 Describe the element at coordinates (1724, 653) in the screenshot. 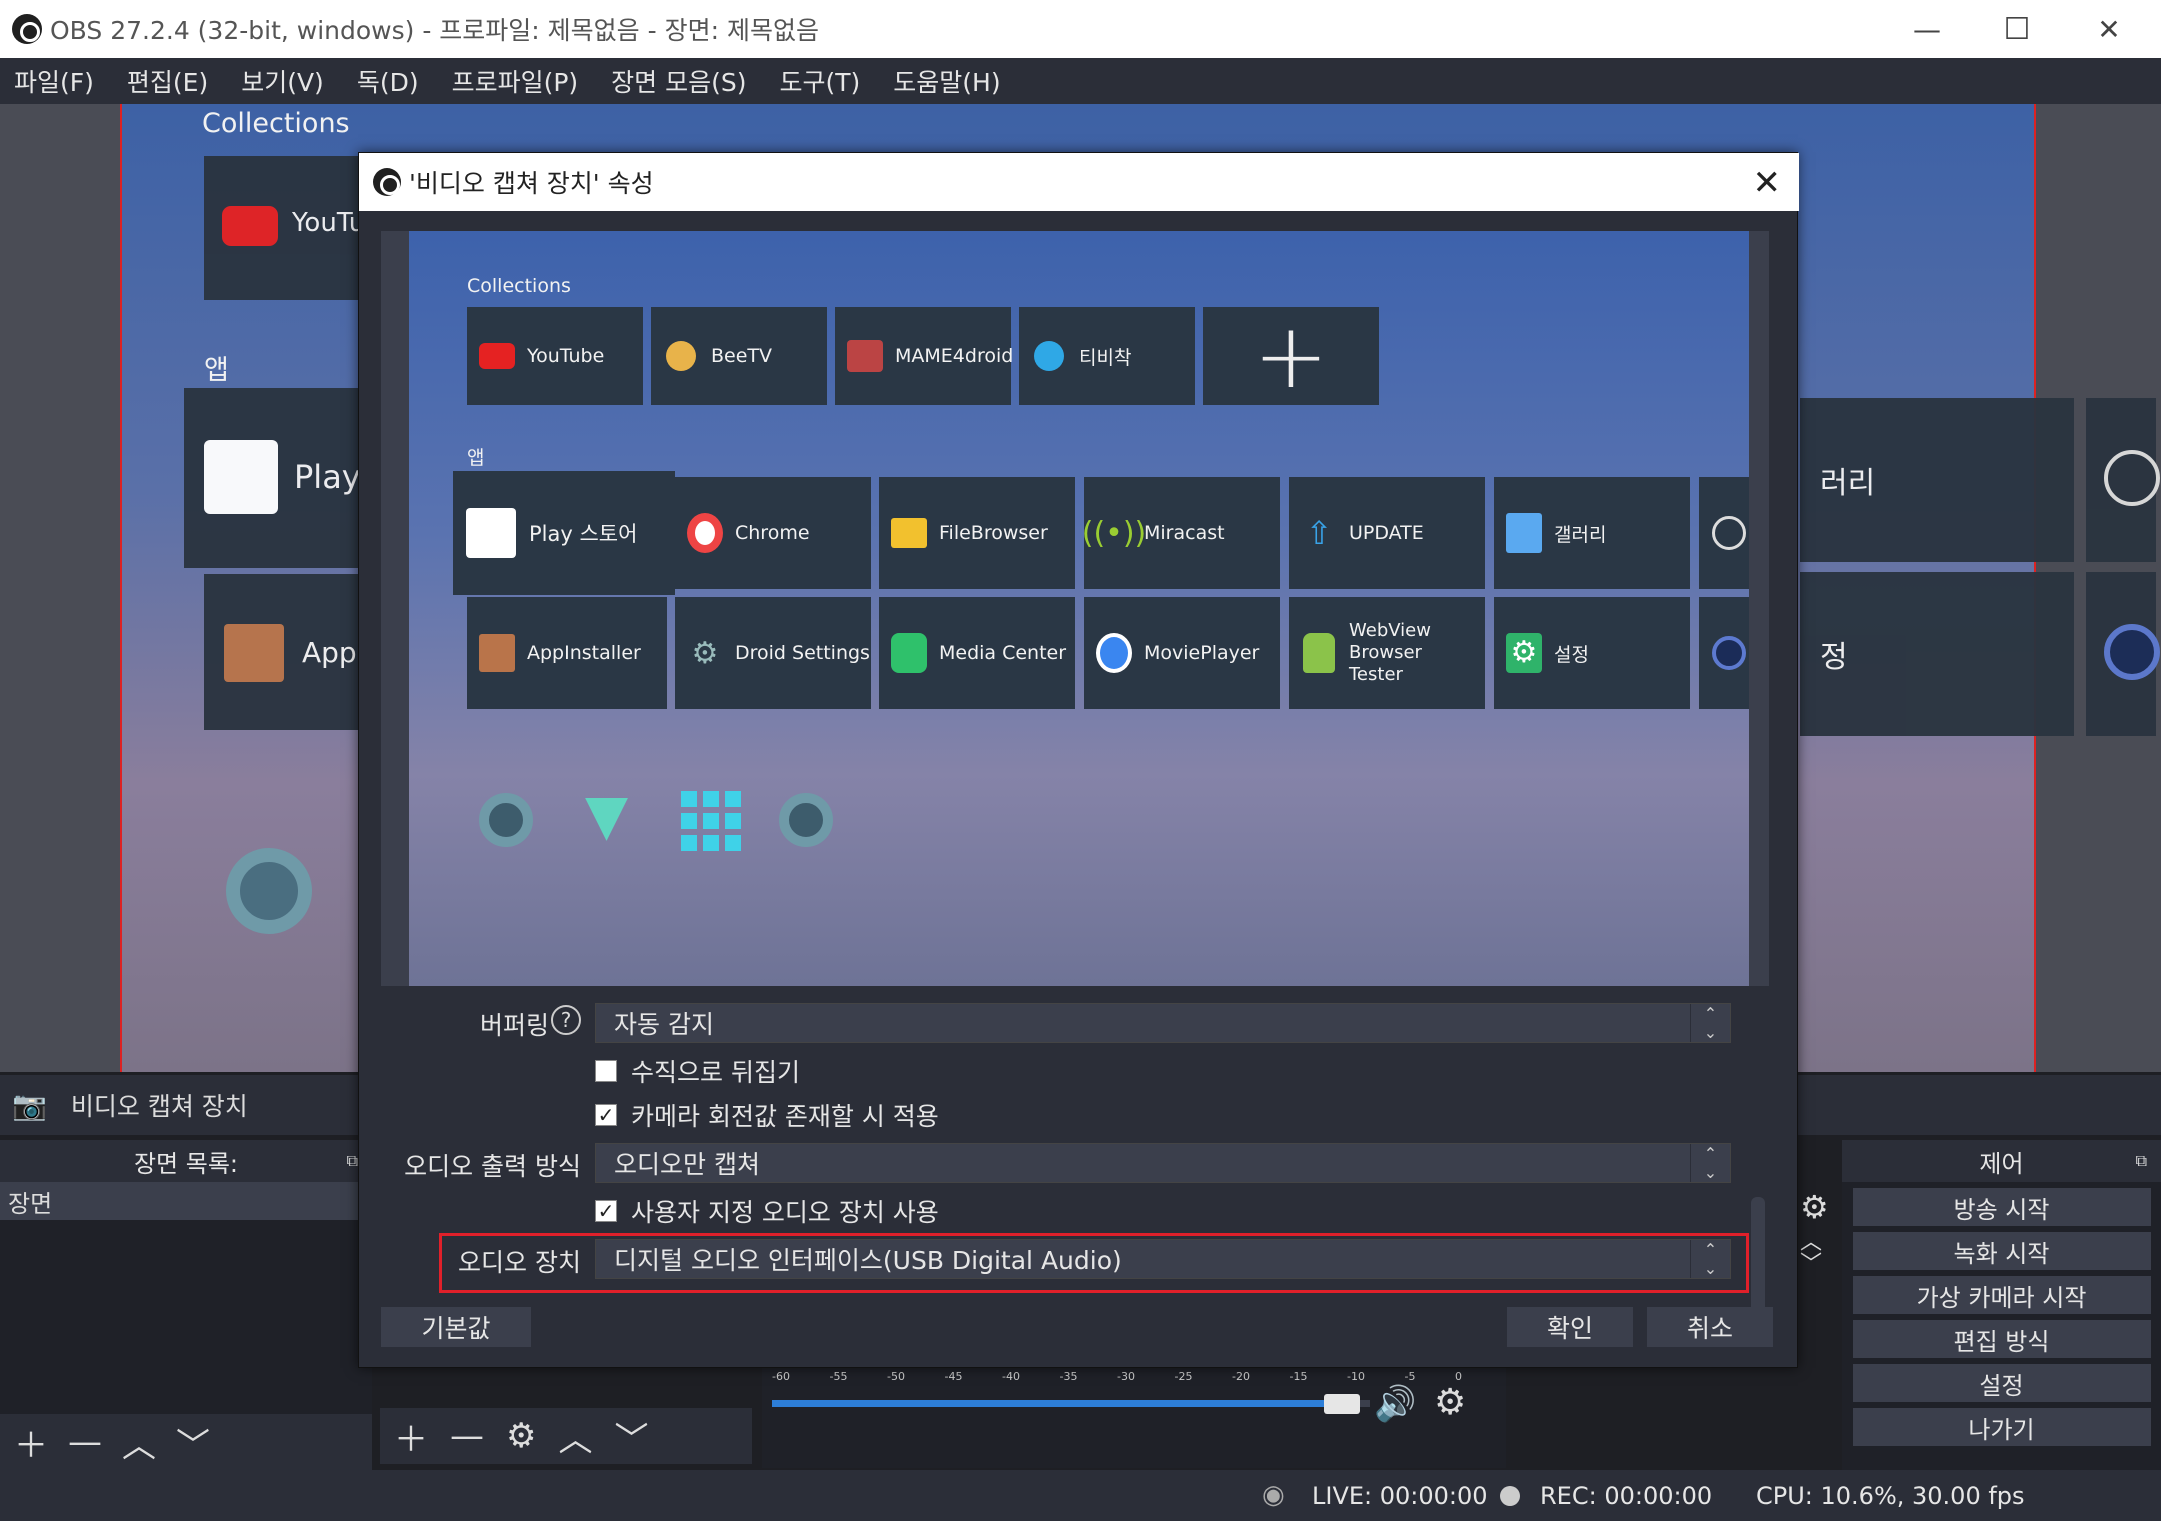

I see `tile-speaker` at that location.